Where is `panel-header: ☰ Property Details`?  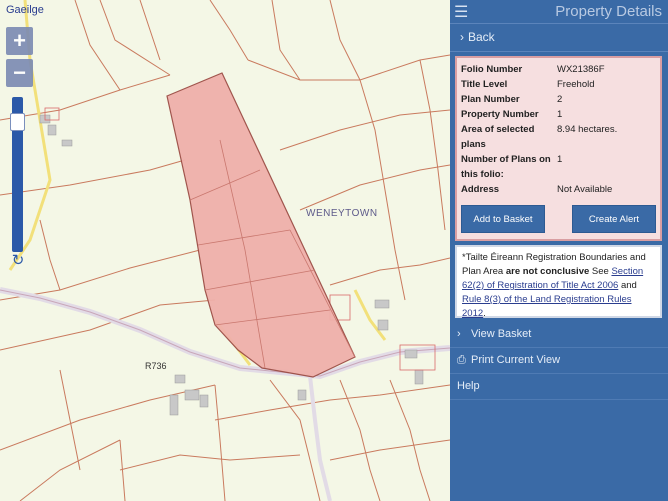 panel-header: ☰ Property Details is located at coordinates (559, 12).